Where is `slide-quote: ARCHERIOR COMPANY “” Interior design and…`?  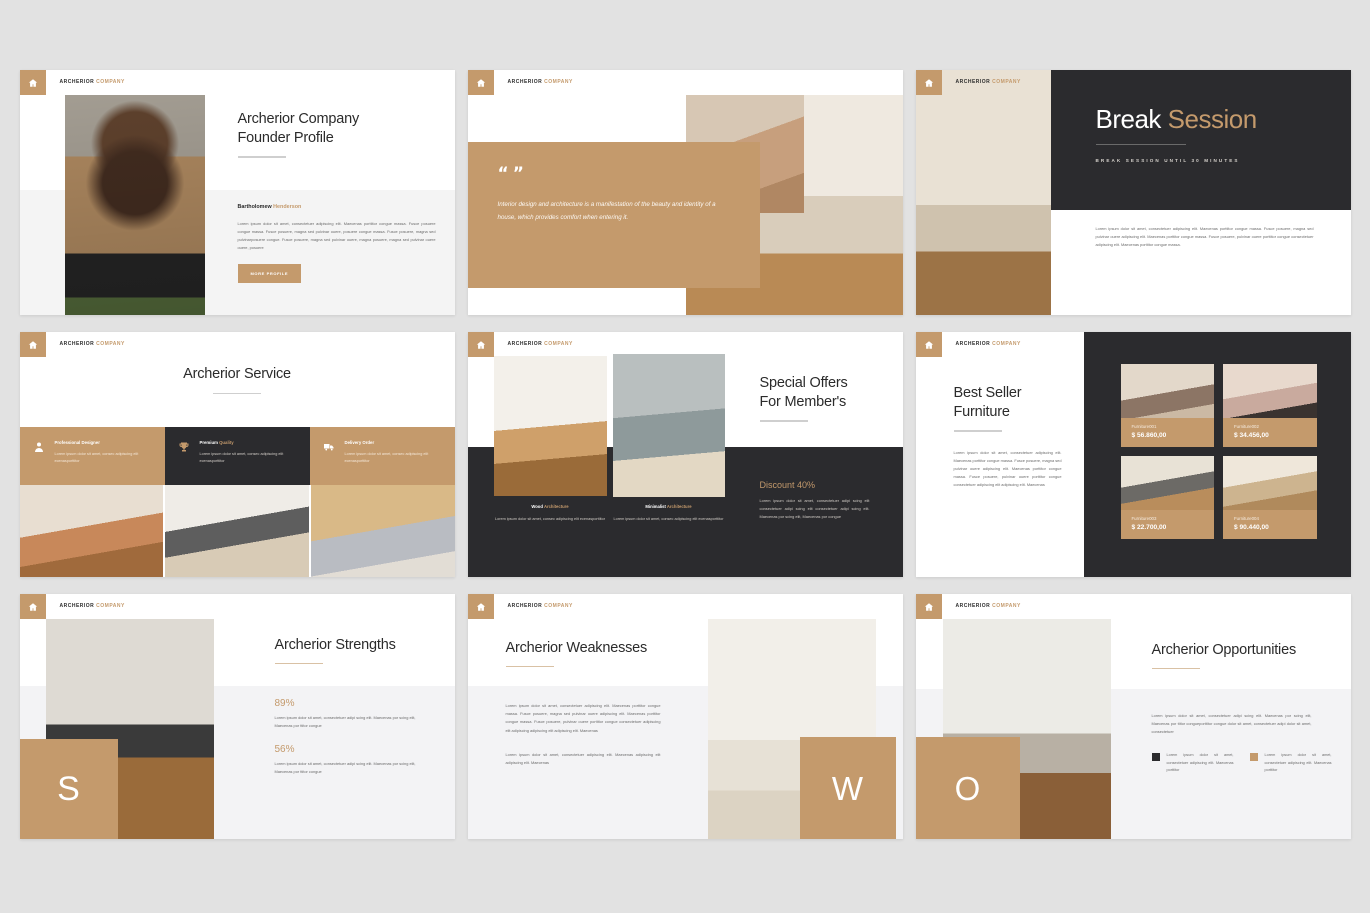 slide-quote: ARCHERIOR COMPANY “” Interior design and… is located at coordinates (685, 192).